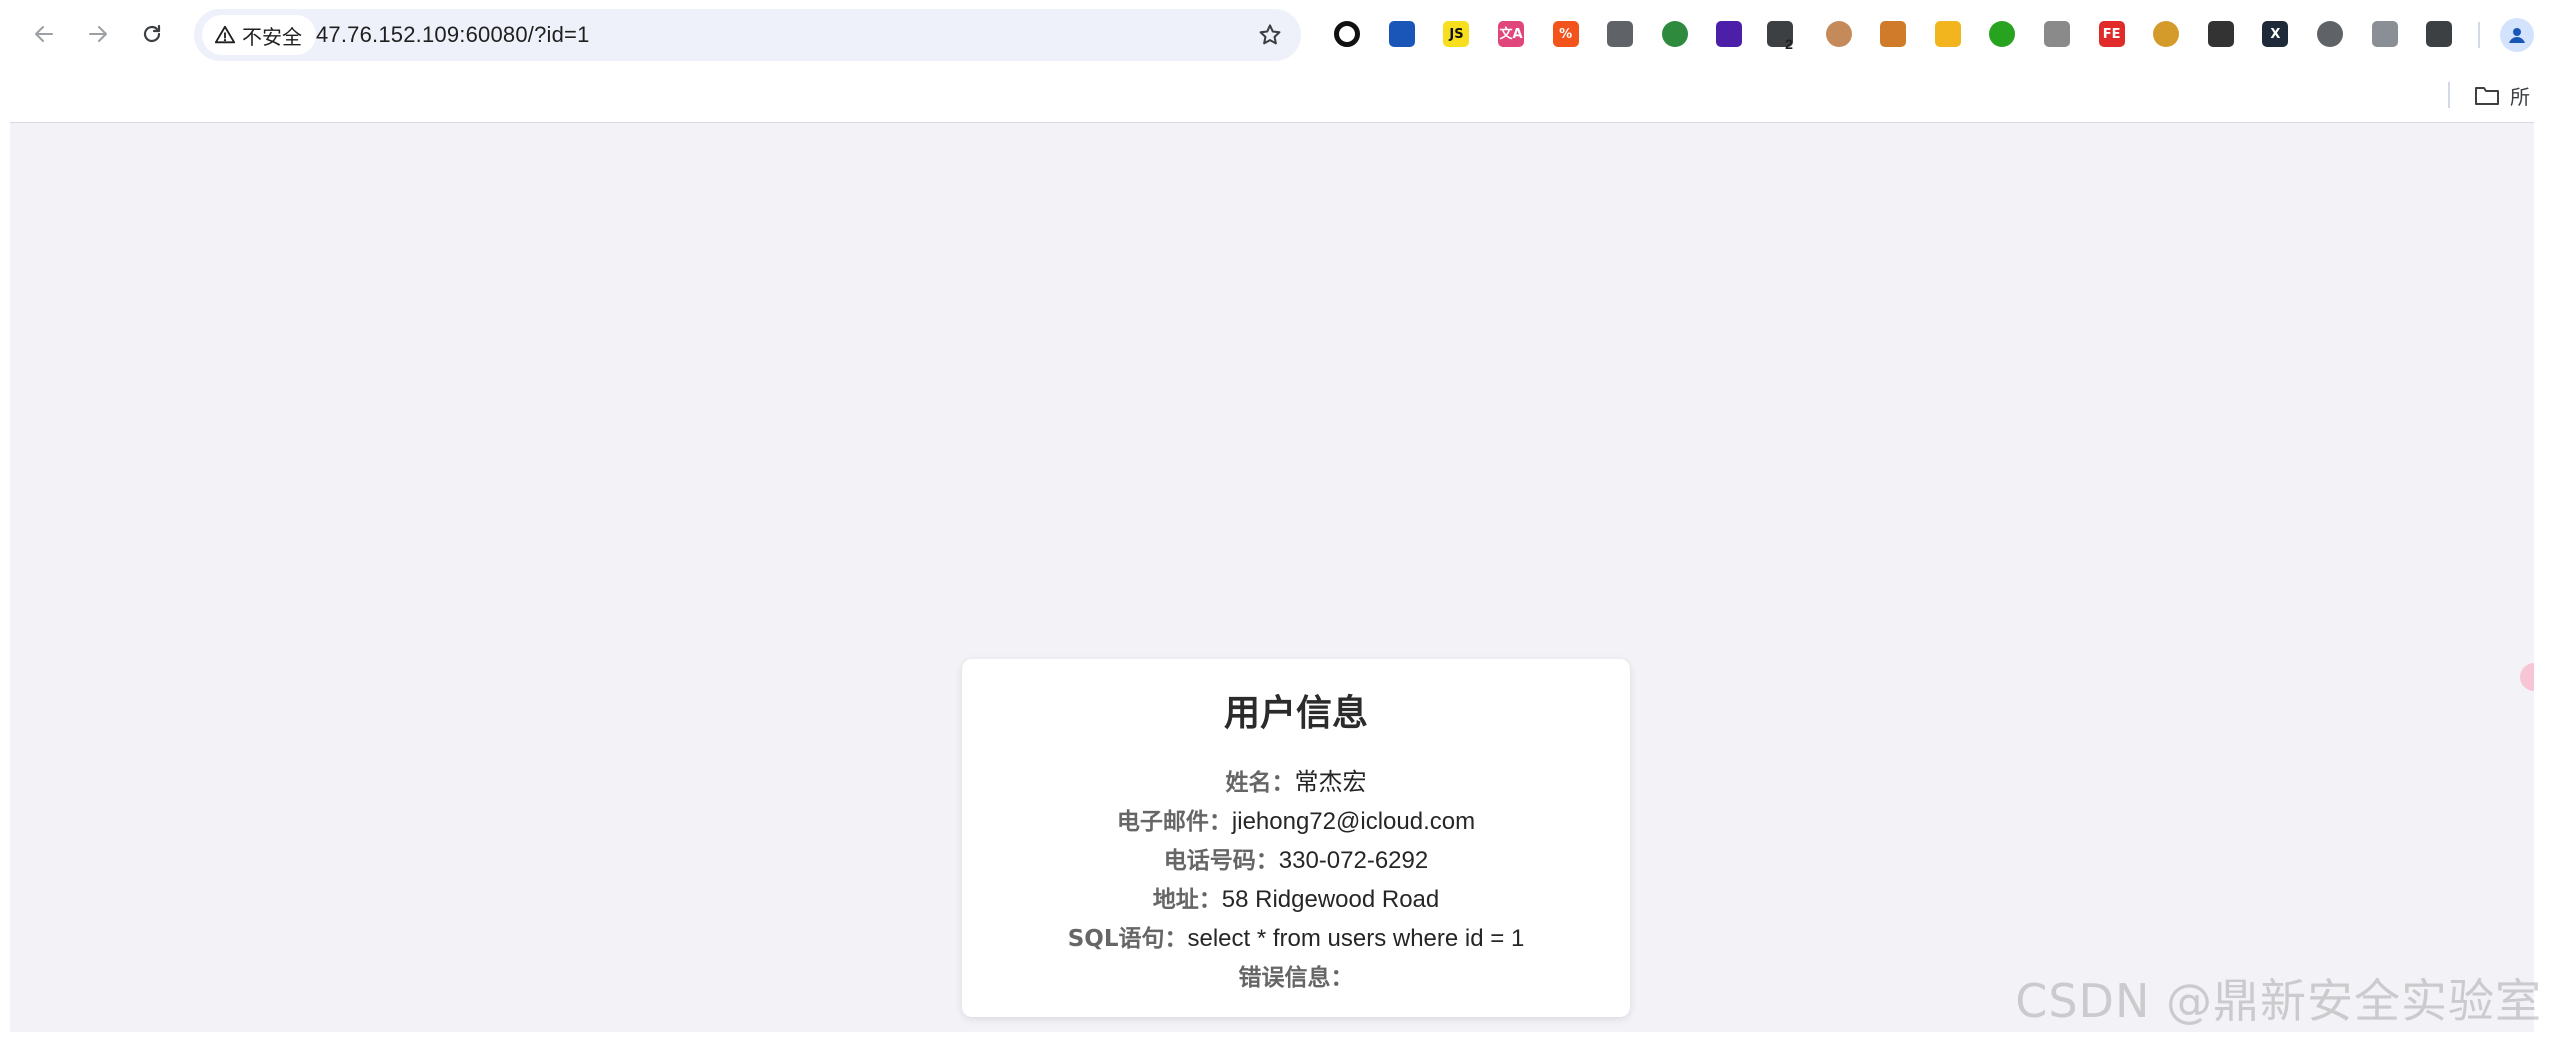 The width and height of the screenshot is (2550, 1045). I want to click on extension-button-14: FE, so click(2111, 34).